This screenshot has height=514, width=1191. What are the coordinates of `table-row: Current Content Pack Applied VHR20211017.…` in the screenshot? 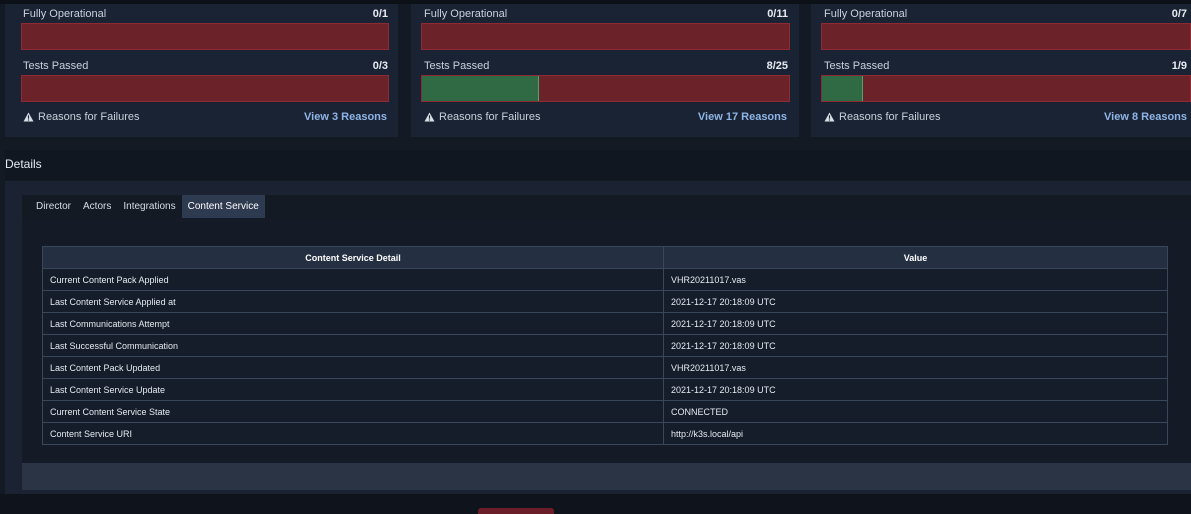 It's located at (605, 279).